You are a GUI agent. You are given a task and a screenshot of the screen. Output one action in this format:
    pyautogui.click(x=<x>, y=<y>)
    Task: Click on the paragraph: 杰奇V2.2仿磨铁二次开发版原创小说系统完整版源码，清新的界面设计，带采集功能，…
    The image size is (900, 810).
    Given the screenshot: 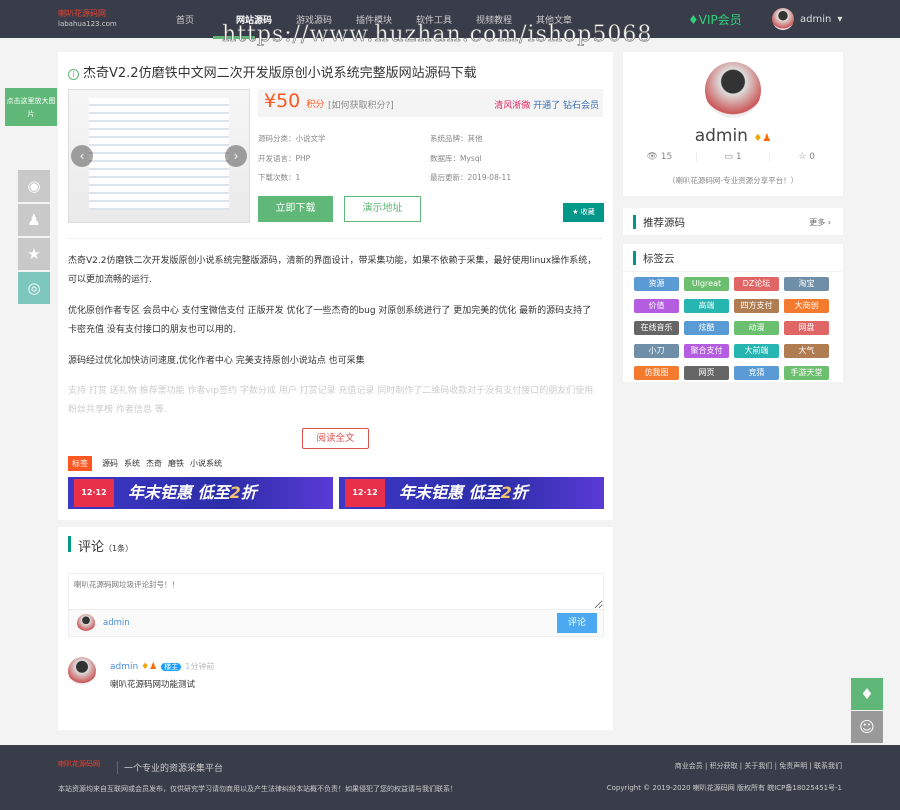 What is the action you would take?
    pyautogui.click(x=332, y=270)
    